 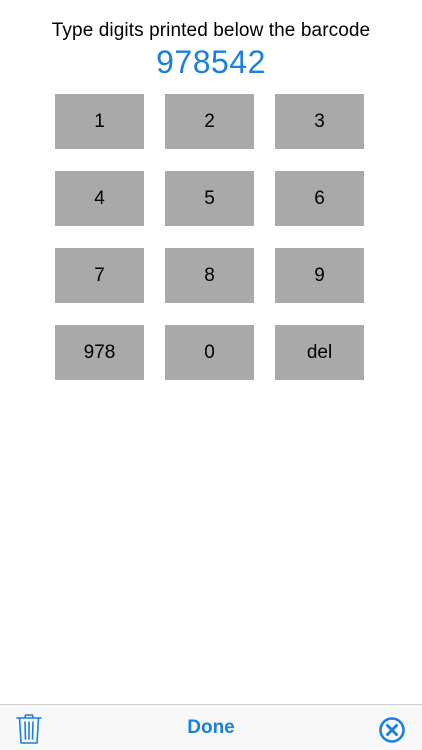 I want to click on bottom-toolbar: Done, so click(x=211, y=727).